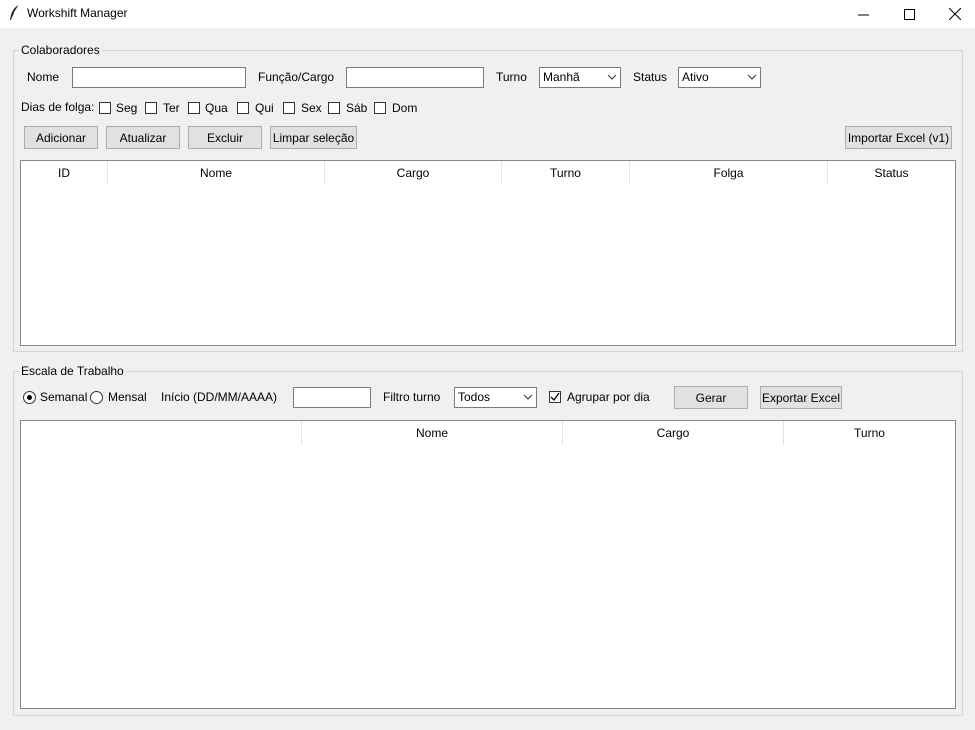  I want to click on window-title: Workshift Manager, so click(77, 13).